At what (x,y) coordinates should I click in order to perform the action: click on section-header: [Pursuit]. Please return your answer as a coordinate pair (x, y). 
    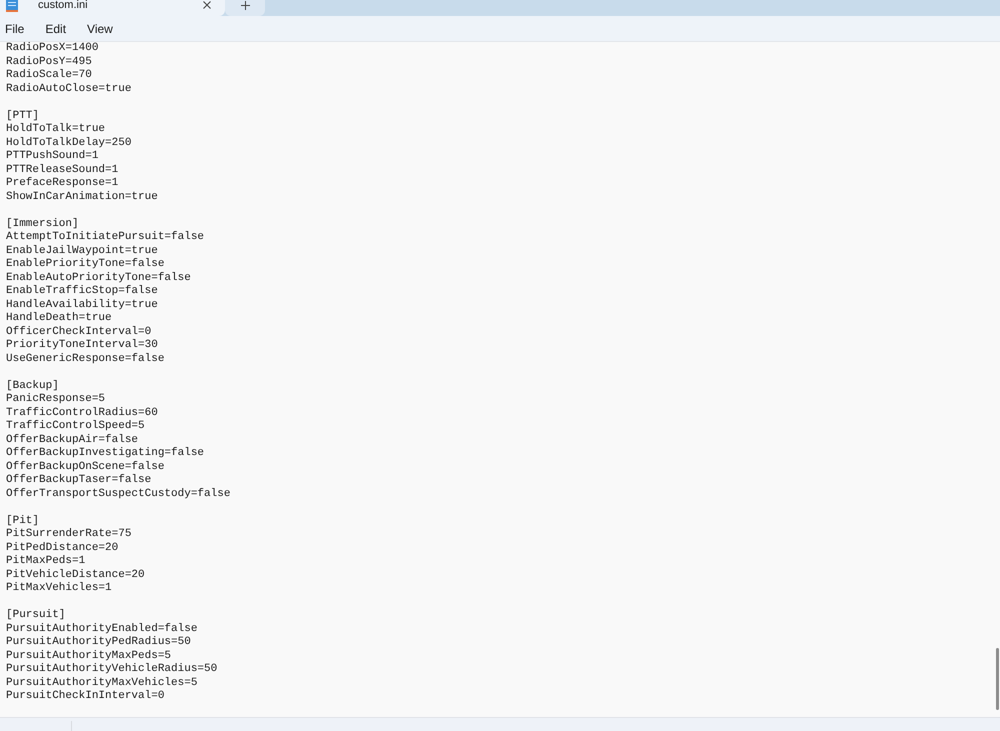
    Looking at the image, I should click on (36, 615).